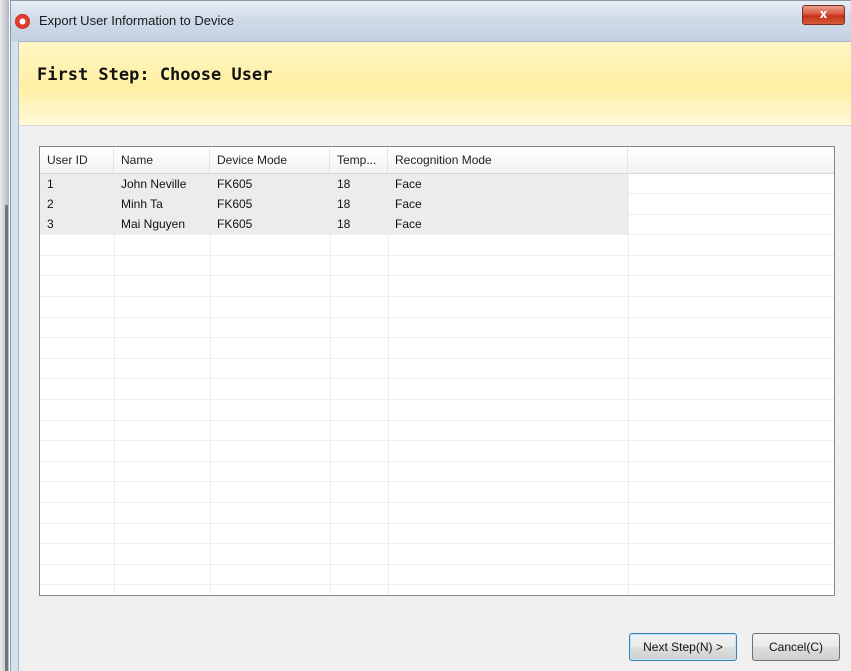 The height and width of the screenshot is (671, 851). What do you see at coordinates (796, 647) in the screenshot?
I see `cancel-button: Cancel(C)` at bounding box center [796, 647].